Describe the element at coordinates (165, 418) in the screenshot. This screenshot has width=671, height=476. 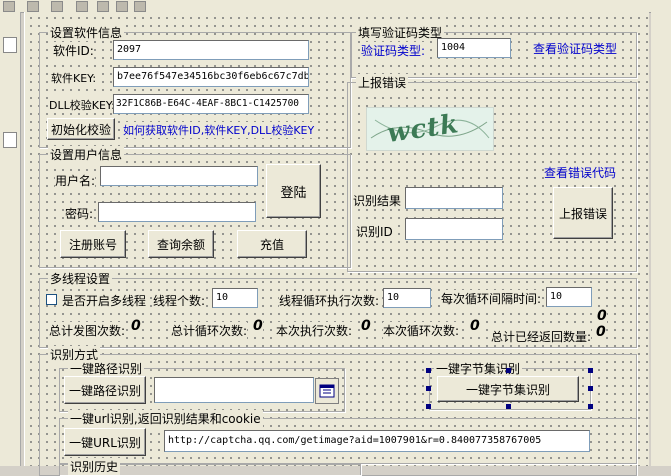
I see `url-recognition-title: 一键url识别,返回识别结果和cookie` at that location.